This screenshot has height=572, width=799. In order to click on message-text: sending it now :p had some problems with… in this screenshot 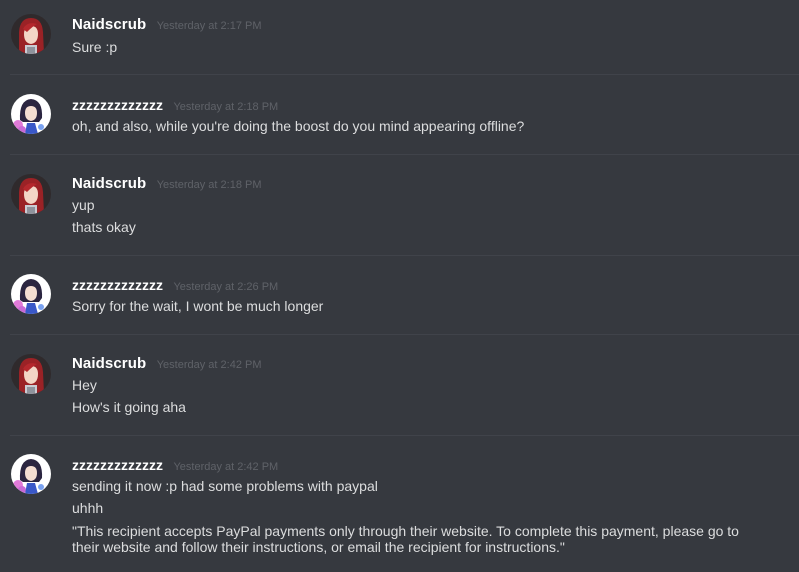, I will do `click(225, 486)`.